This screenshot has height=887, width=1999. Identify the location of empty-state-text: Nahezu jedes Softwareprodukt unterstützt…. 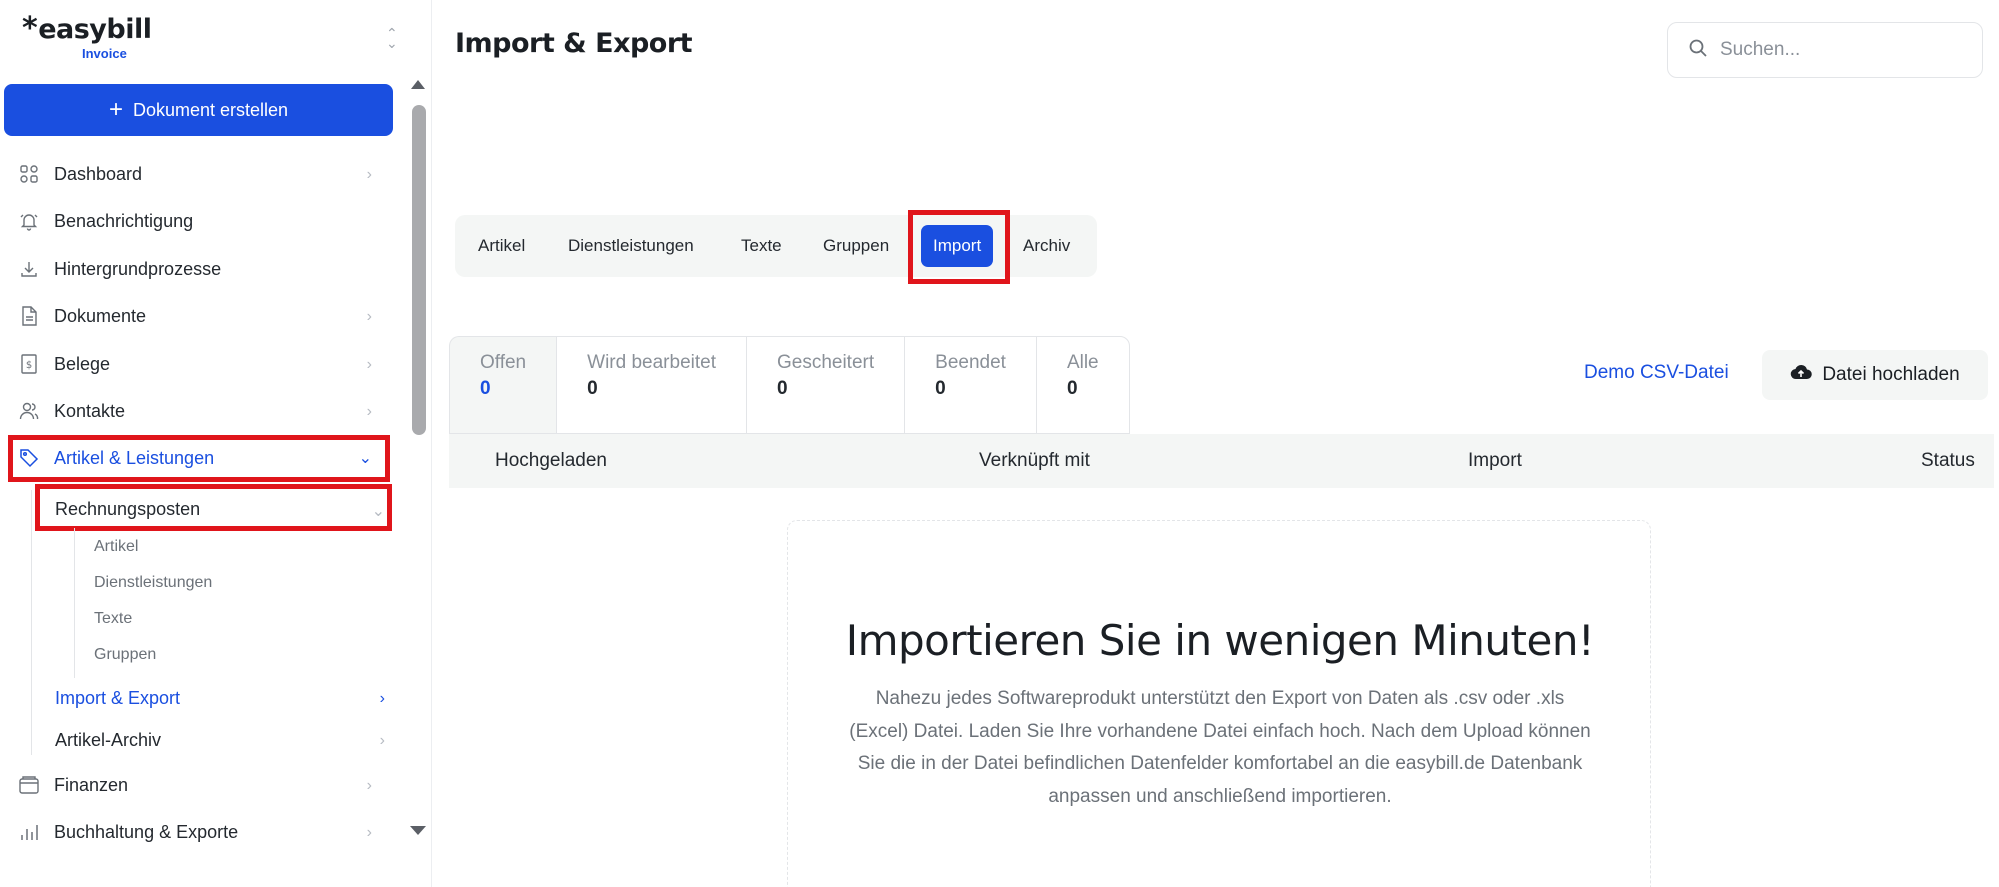
(1220, 747).